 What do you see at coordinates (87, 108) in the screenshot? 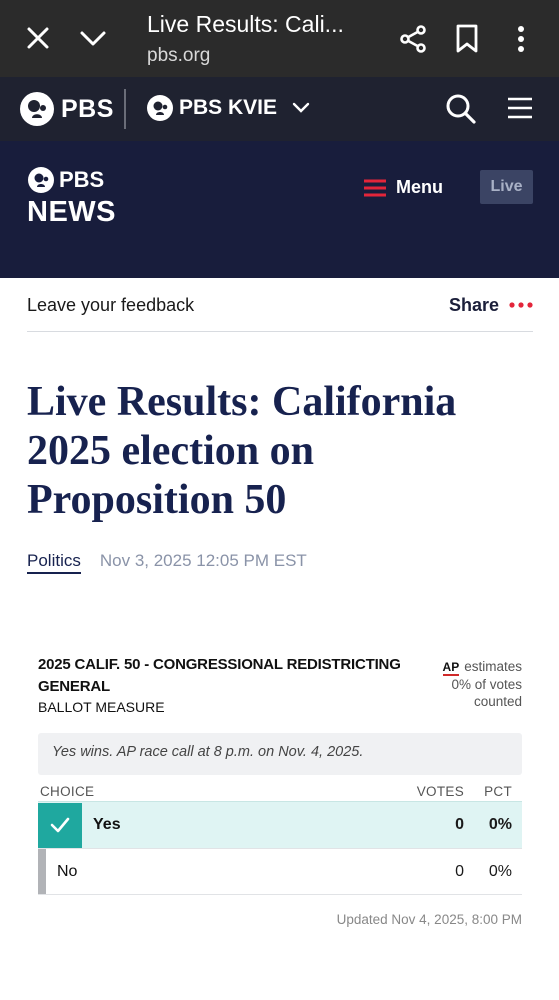
I see `pbs-logo-text: PBS` at bounding box center [87, 108].